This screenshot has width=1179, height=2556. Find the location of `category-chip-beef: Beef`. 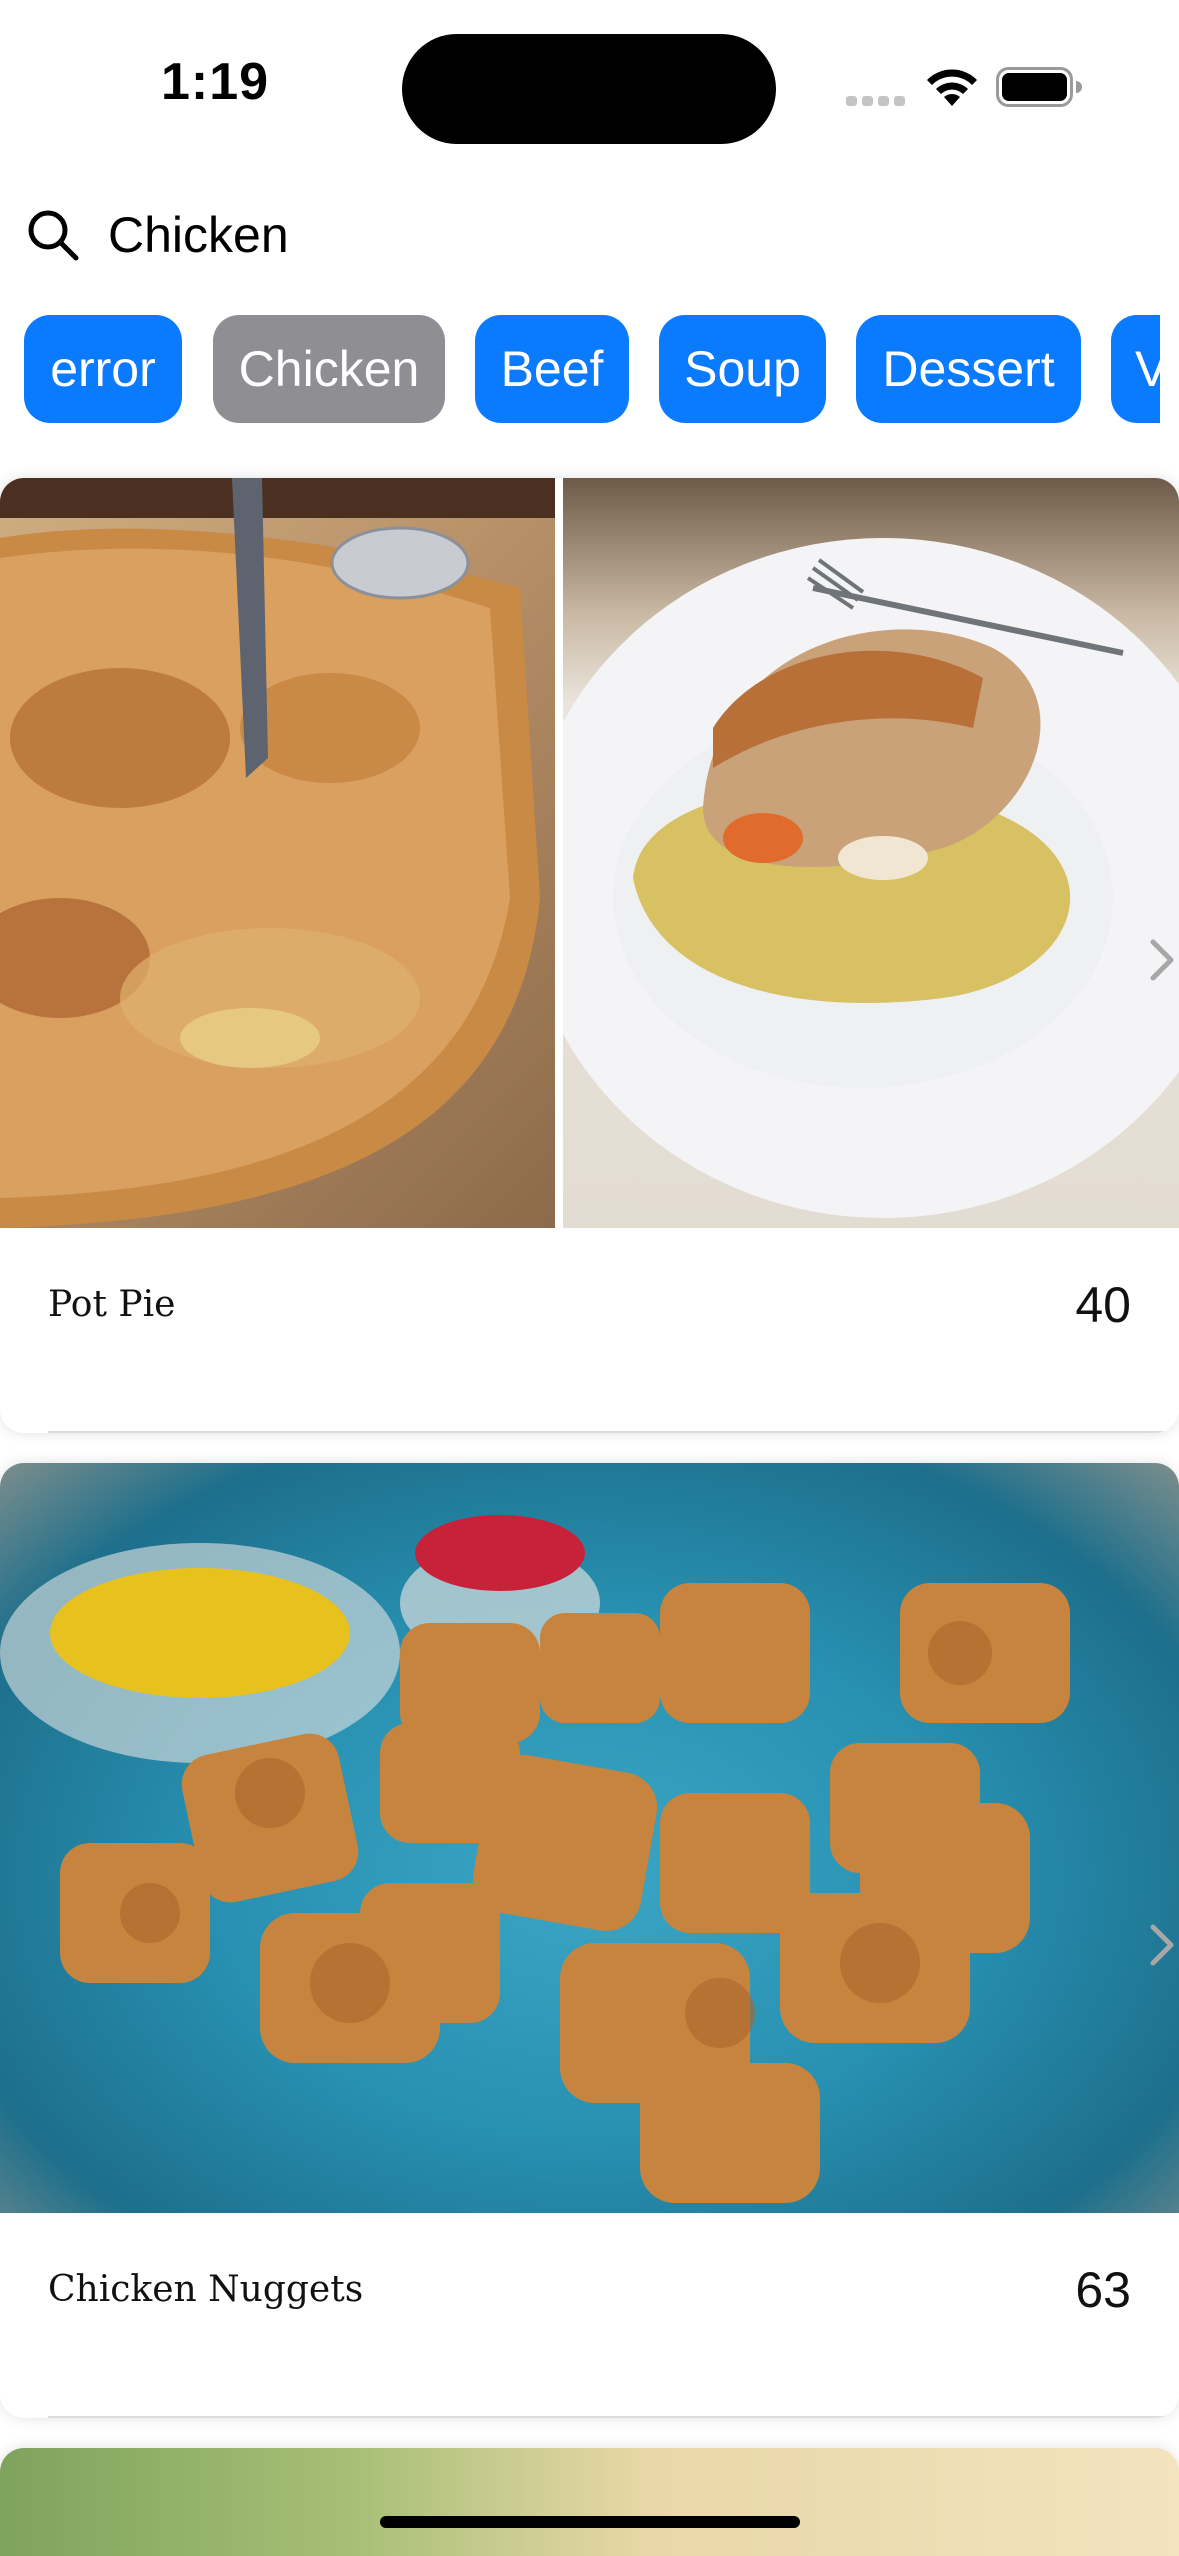

category-chip-beef: Beef is located at coordinates (552, 369).